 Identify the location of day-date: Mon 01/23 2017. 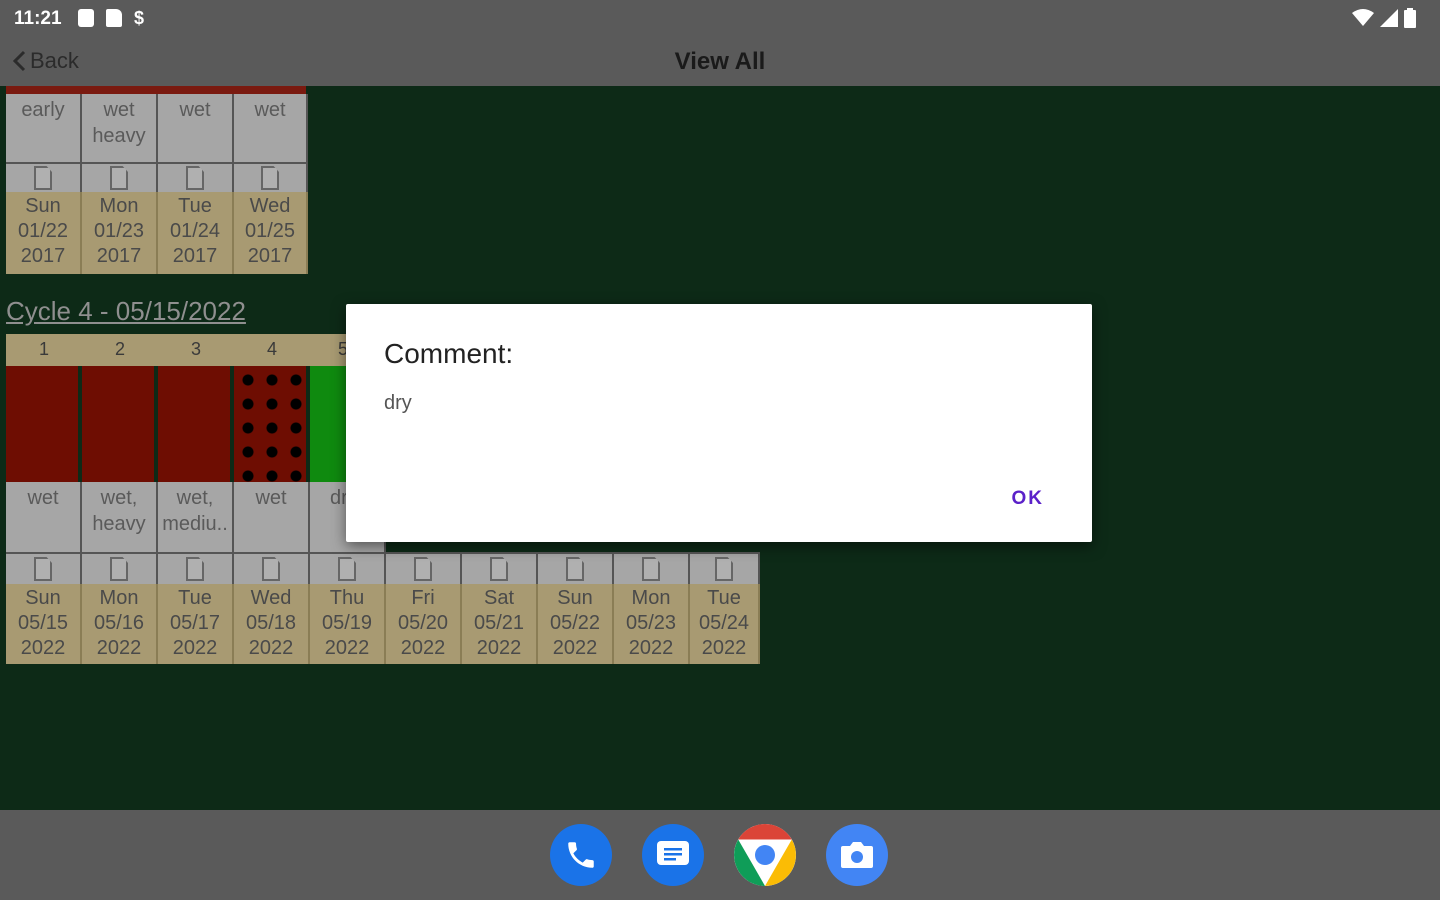
(120, 233).